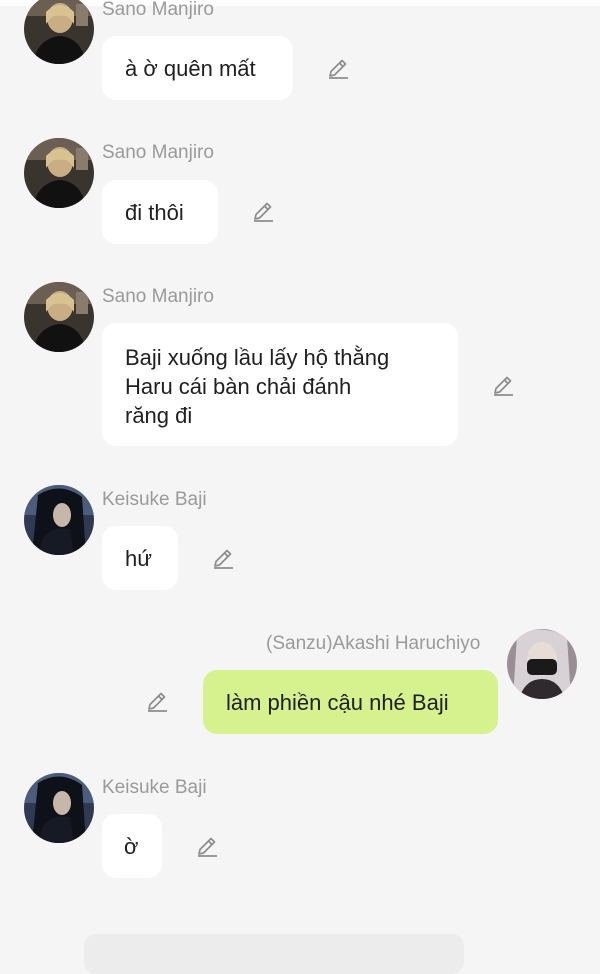 Image resolution: width=600 pixels, height=974 pixels. What do you see at coordinates (238, 386) in the screenshot?
I see `message-text-line: Haru cái bàn chải đánh` at bounding box center [238, 386].